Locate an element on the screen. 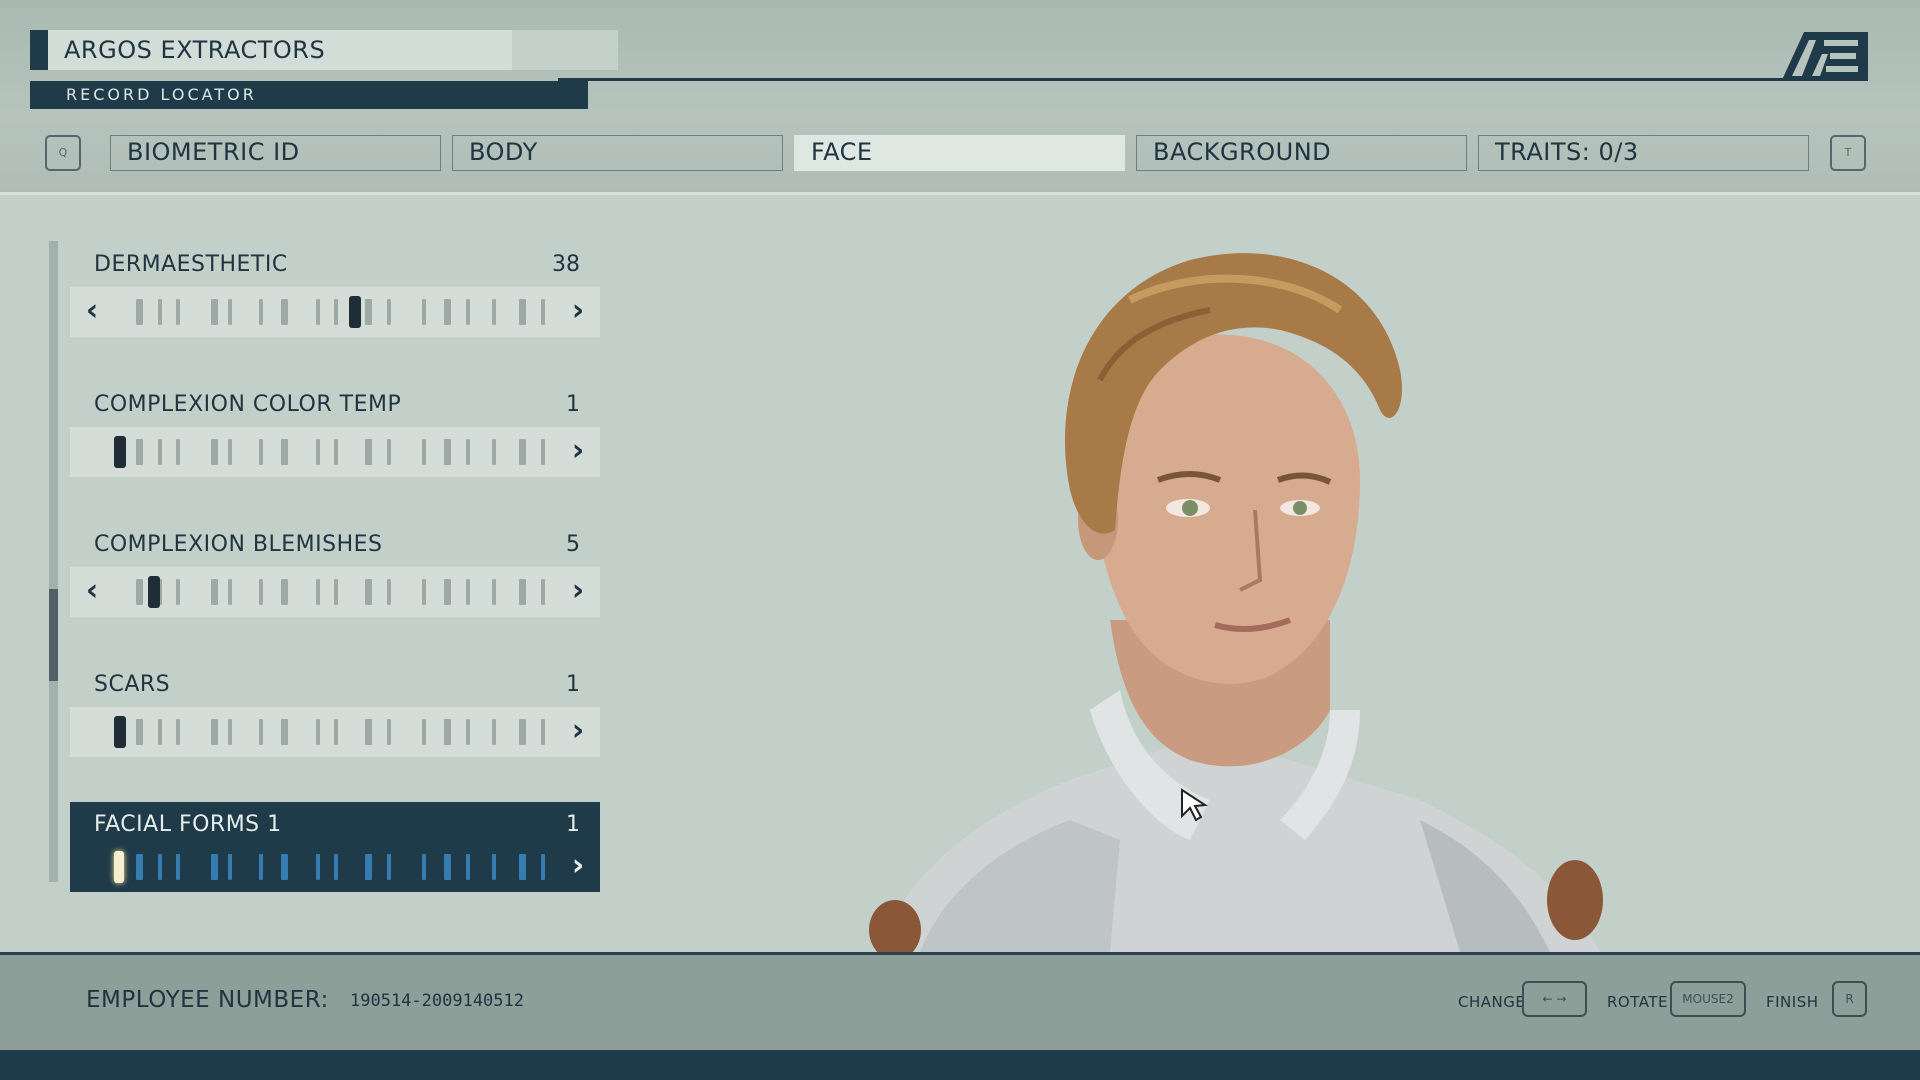  company-title: ARGOS EXTRACTORS is located at coordinates (280, 50).